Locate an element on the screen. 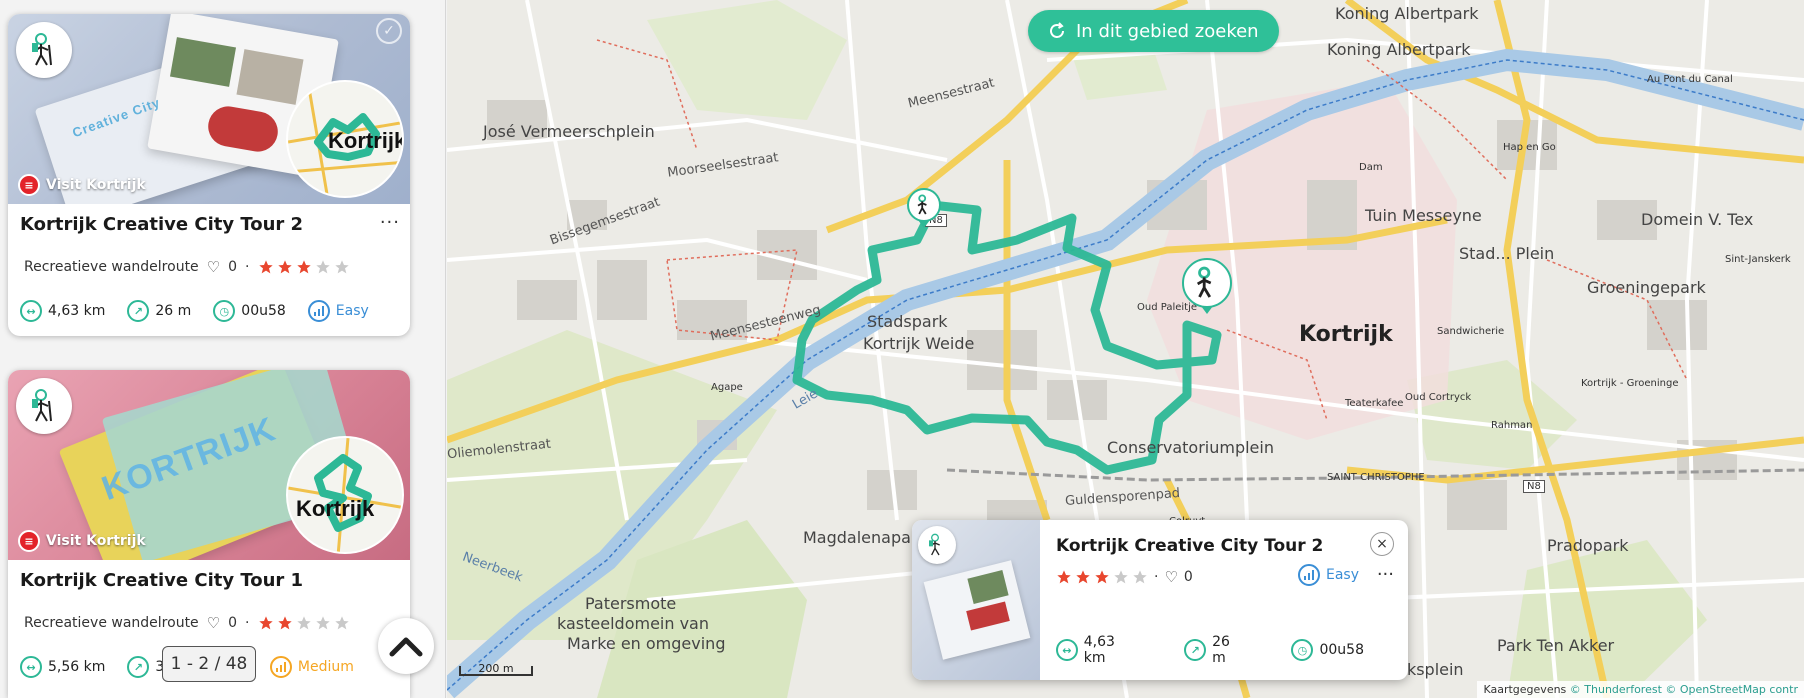  map-label: Koning Albertpark is located at coordinates (1399, 49).